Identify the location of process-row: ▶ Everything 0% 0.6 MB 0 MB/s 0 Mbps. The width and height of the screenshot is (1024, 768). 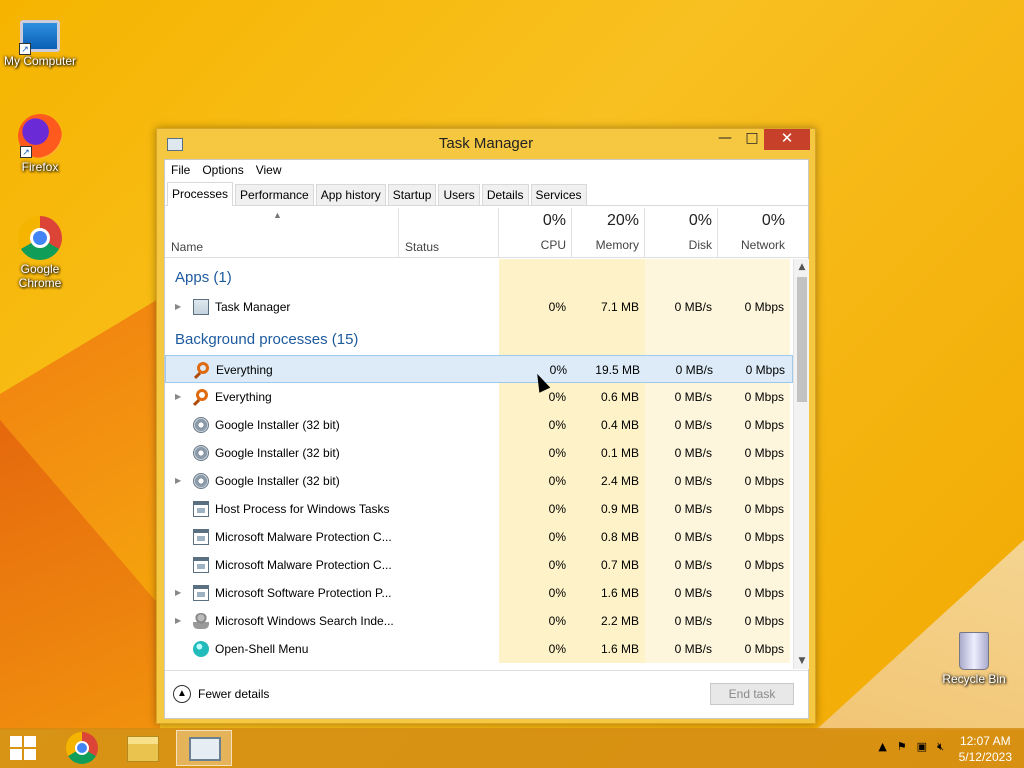
(479, 397).